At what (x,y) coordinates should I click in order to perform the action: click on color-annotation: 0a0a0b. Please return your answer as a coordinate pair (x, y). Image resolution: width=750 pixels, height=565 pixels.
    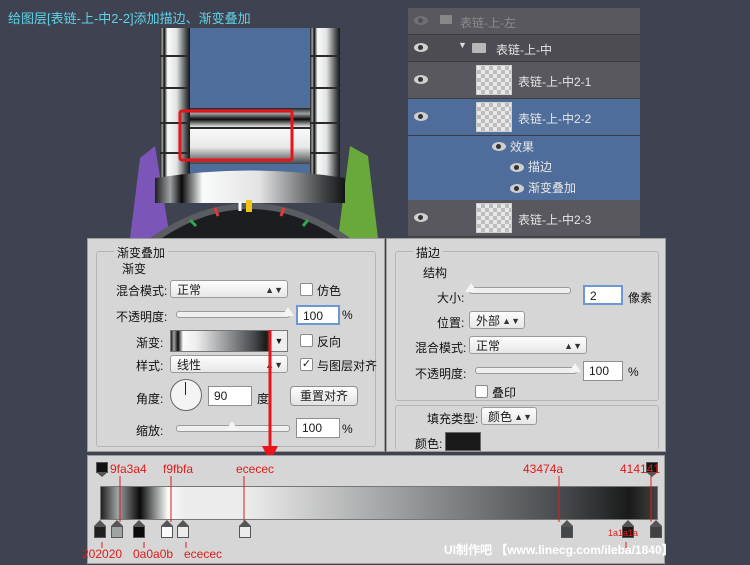
    Looking at the image, I should click on (153, 554).